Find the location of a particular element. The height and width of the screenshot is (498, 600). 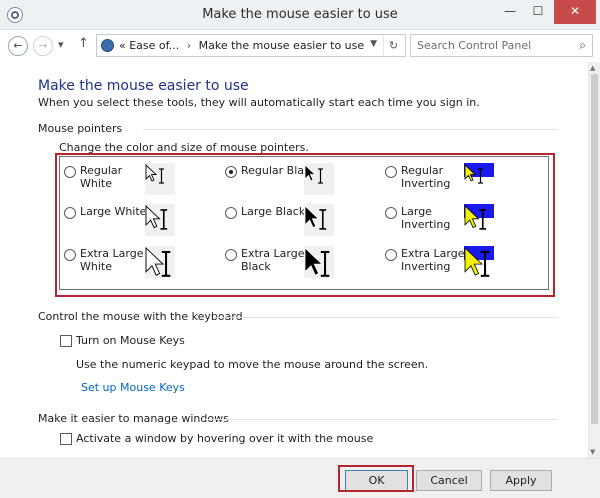

search-box: ⌕ is located at coordinates (501, 45).